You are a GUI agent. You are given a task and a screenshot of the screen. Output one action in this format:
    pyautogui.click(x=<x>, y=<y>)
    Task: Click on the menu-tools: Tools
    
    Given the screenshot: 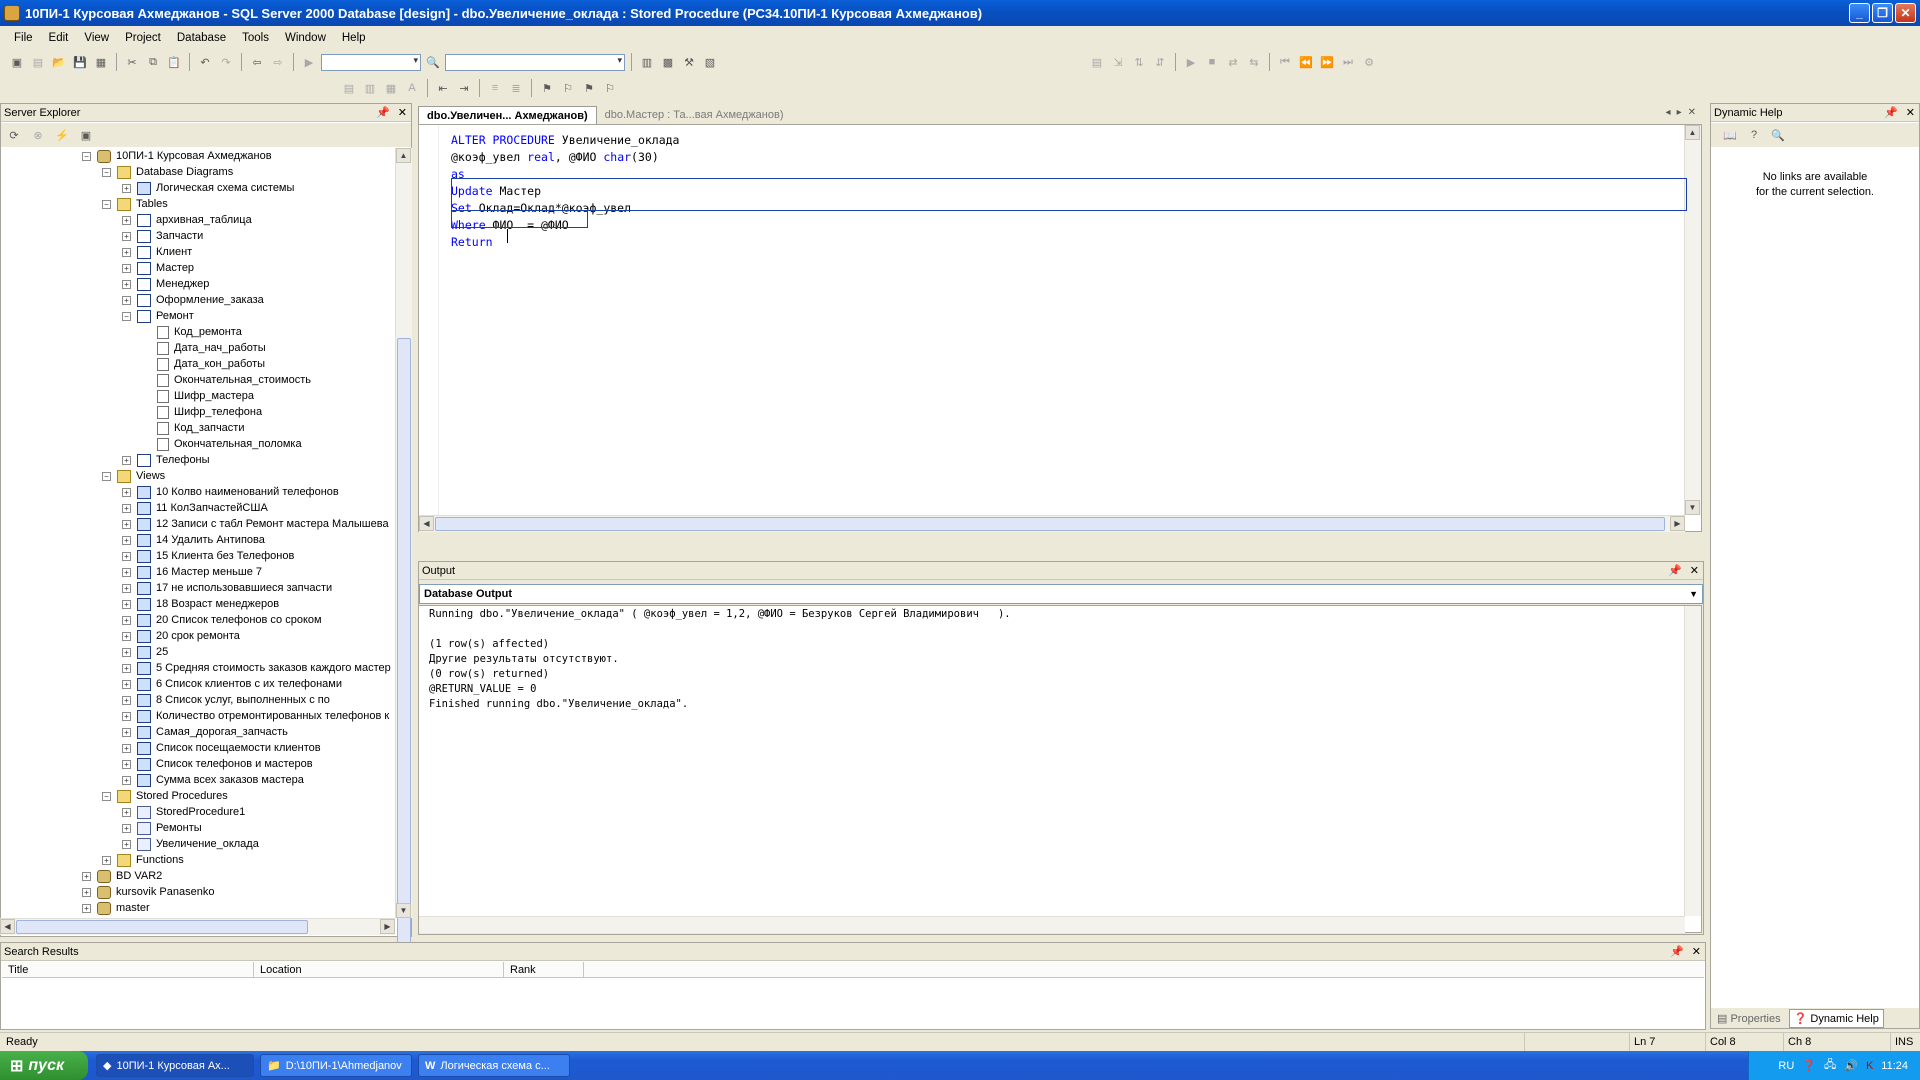 What is the action you would take?
    pyautogui.click(x=255, y=38)
    